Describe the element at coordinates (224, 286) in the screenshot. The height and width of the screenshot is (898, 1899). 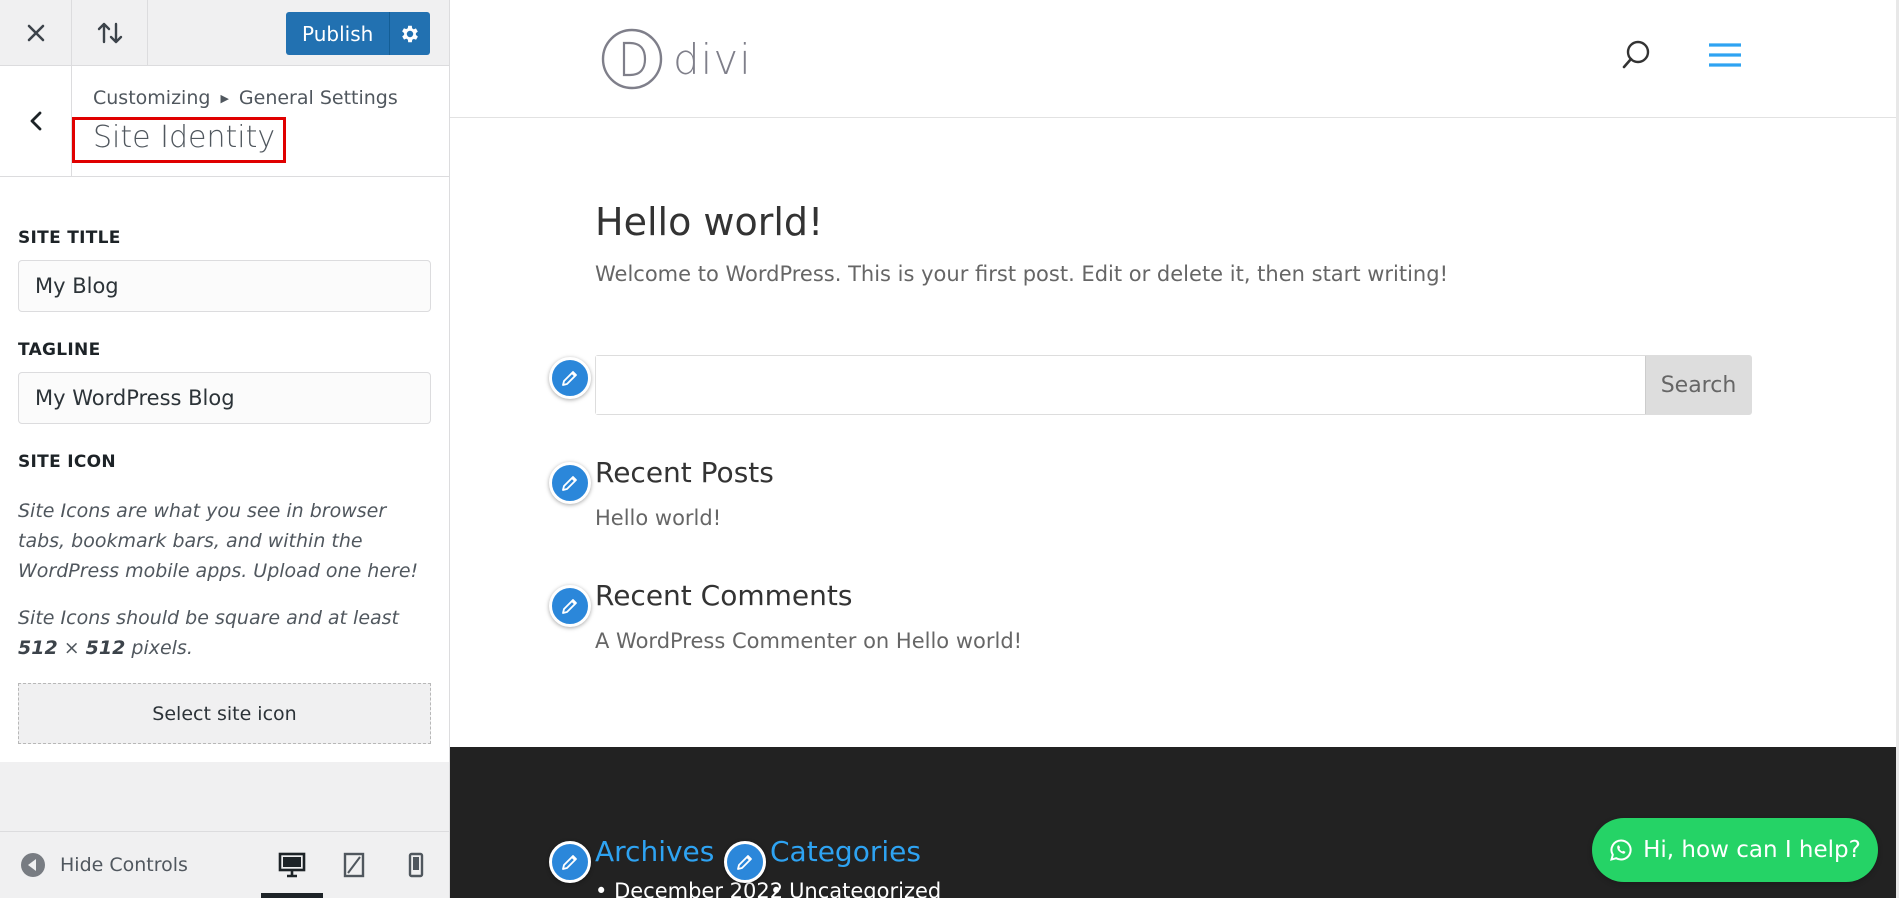
I see `site-title-input: My Blog` at that location.